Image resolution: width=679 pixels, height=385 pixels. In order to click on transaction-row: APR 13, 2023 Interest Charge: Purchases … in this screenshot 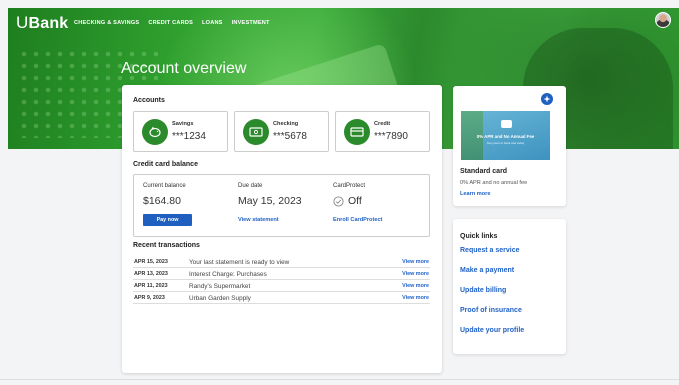, I will do `click(281, 274)`.